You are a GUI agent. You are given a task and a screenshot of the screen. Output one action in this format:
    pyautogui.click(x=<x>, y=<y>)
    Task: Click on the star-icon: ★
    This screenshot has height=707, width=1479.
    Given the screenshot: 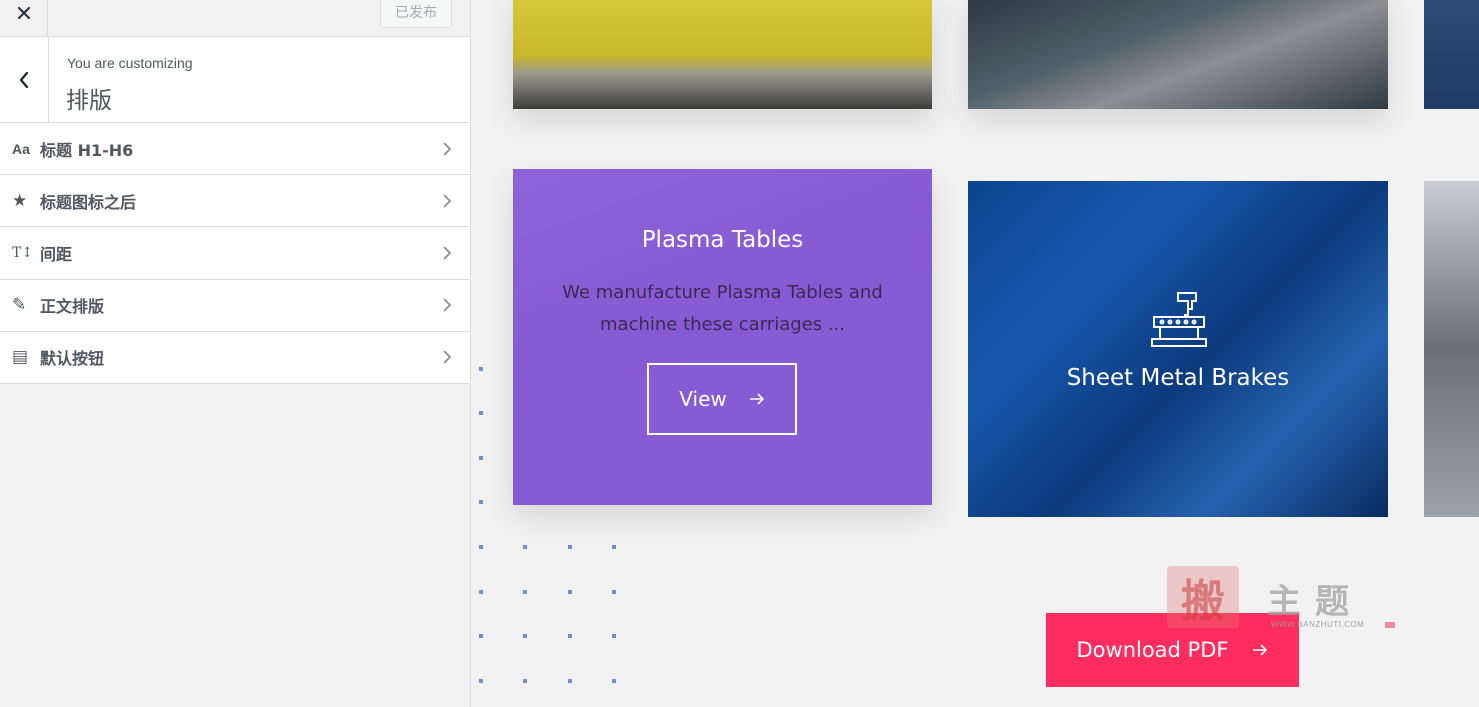 What is the action you would take?
    pyautogui.click(x=20, y=200)
    